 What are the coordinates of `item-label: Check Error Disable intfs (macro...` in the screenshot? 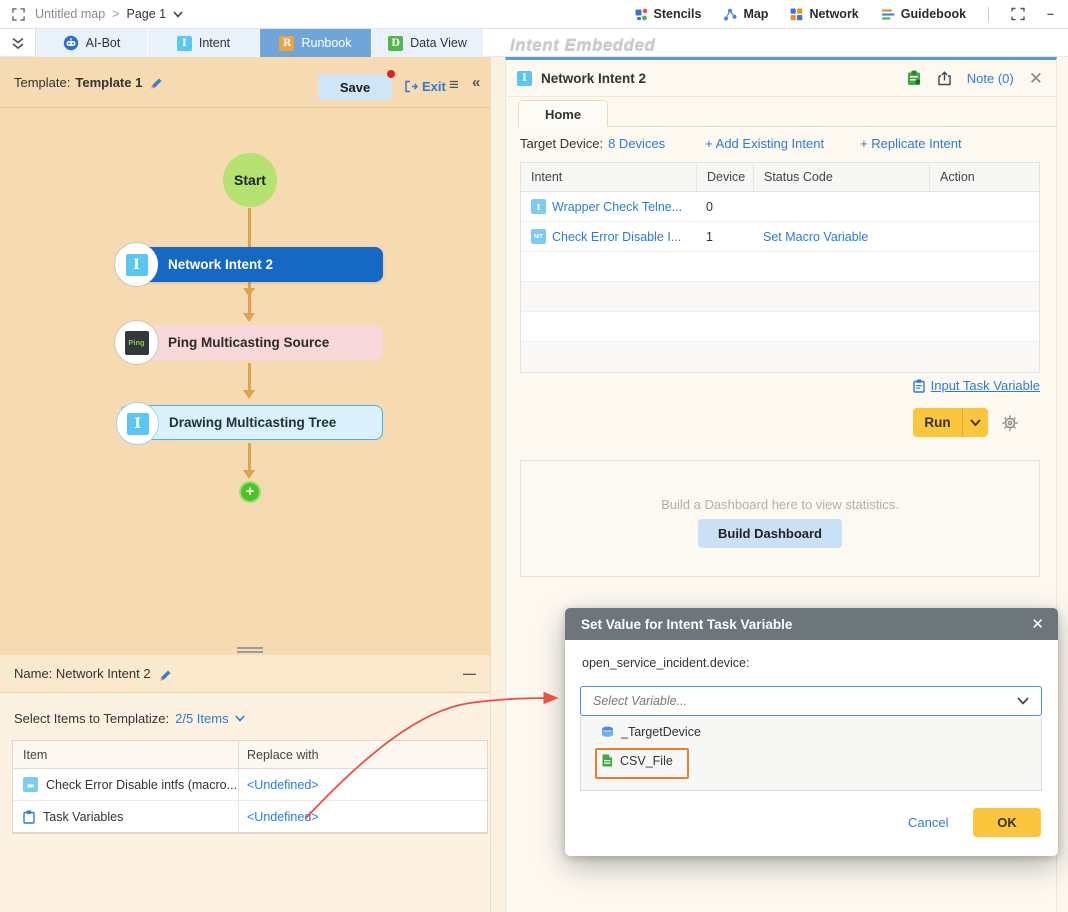 It's located at (142, 784).